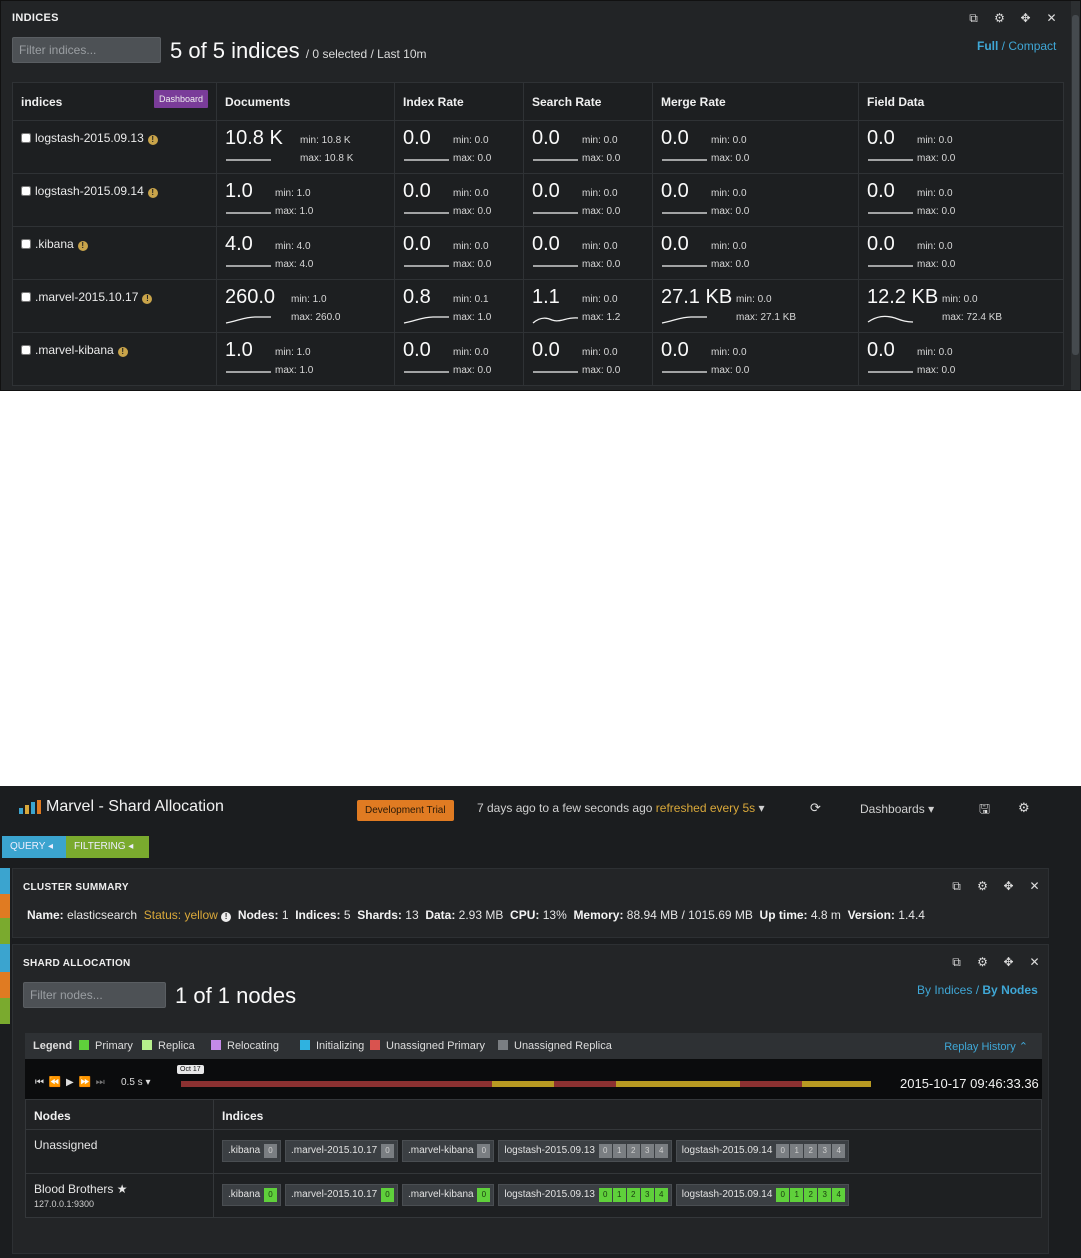 This screenshot has width=1081, height=1258. What do you see at coordinates (459, 101) in the screenshot?
I see `col-index-rate: Index Rate` at bounding box center [459, 101].